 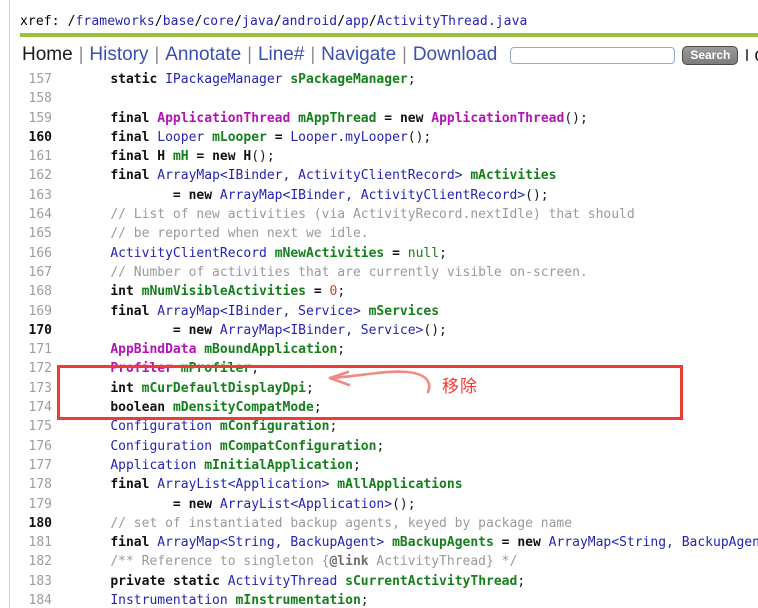 What do you see at coordinates (50, 54) in the screenshot?
I see `nav-link-home: Home` at bounding box center [50, 54].